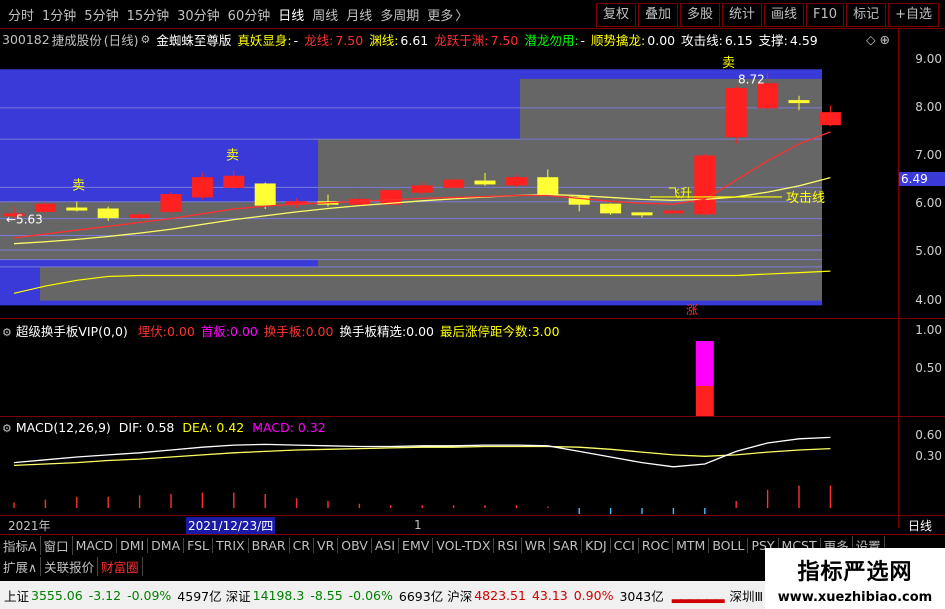  What do you see at coordinates (199, 545) in the screenshot?
I see `indicator-tab: FSL` at bounding box center [199, 545].